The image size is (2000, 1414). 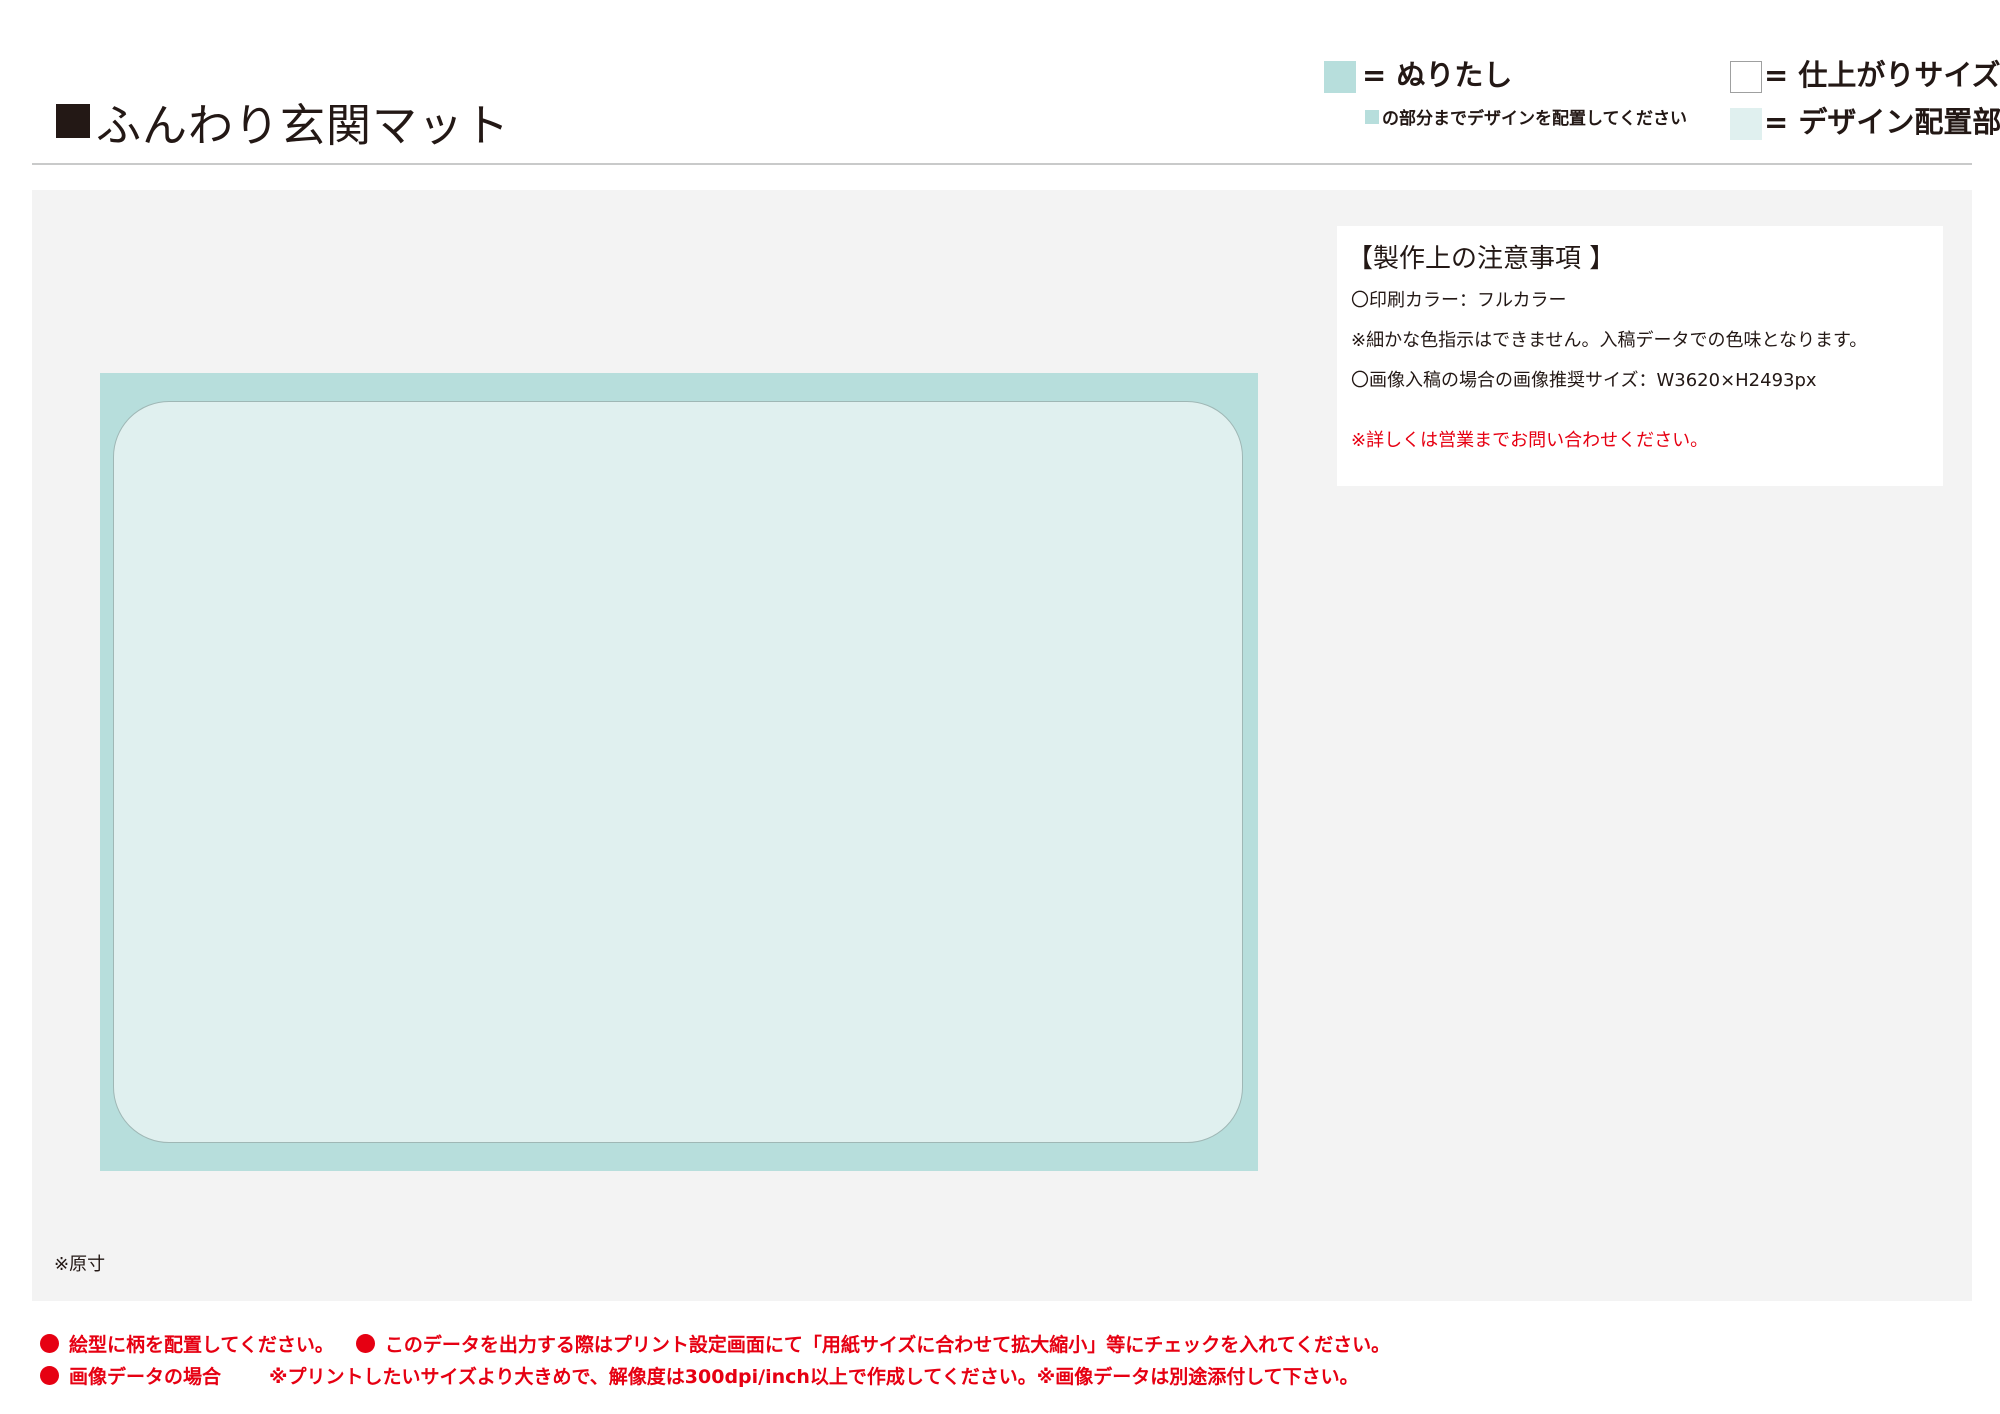 What do you see at coordinates (303, 125) in the screenshot?
I see `page-title-text: ふんわり玄関マット` at bounding box center [303, 125].